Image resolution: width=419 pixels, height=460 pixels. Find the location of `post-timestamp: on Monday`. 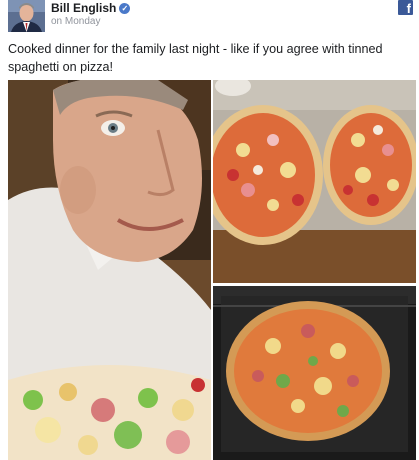

post-timestamp: on Monday is located at coordinates (75, 21).